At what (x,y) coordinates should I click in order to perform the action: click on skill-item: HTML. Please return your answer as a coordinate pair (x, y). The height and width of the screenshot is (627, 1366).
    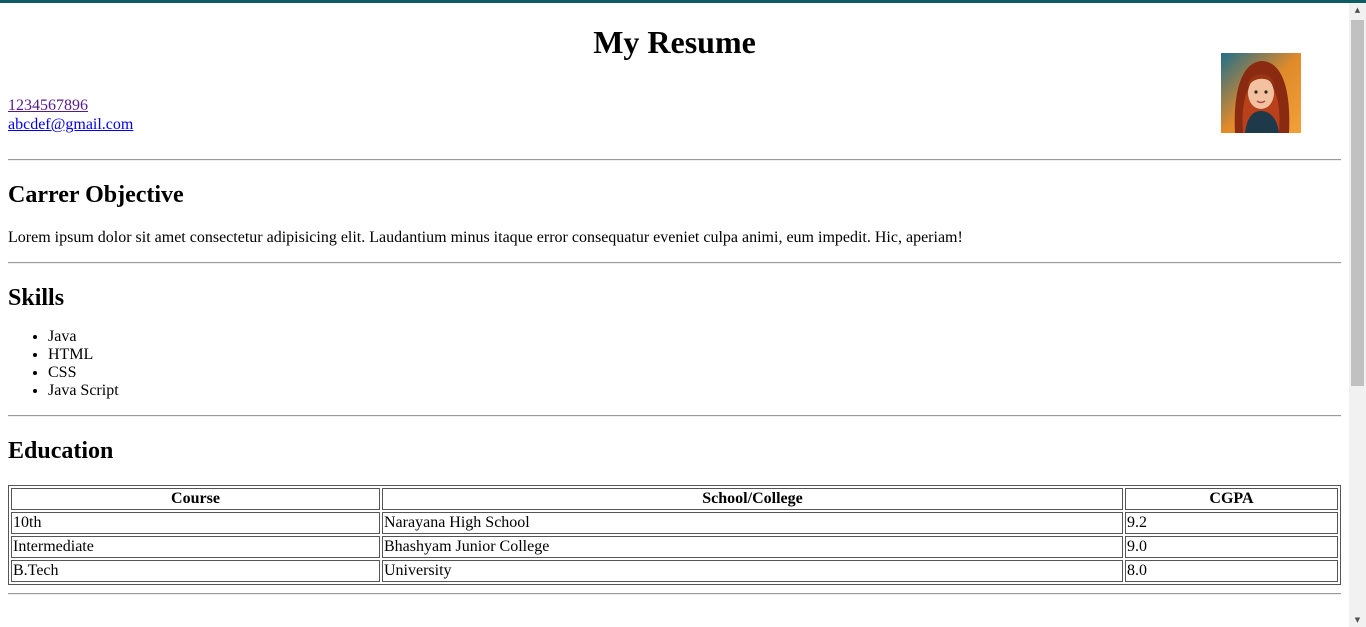
    Looking at the image, I should click on (694, 355).